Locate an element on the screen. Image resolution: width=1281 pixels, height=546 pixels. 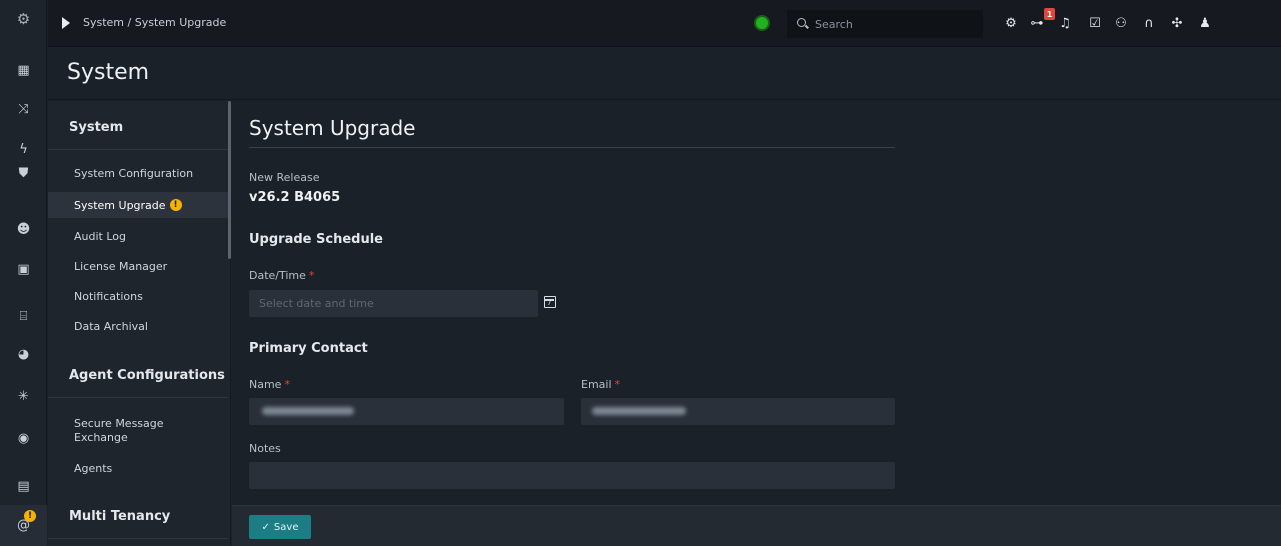
logo-icon: ⚙ is located at coordinates (23, 19).